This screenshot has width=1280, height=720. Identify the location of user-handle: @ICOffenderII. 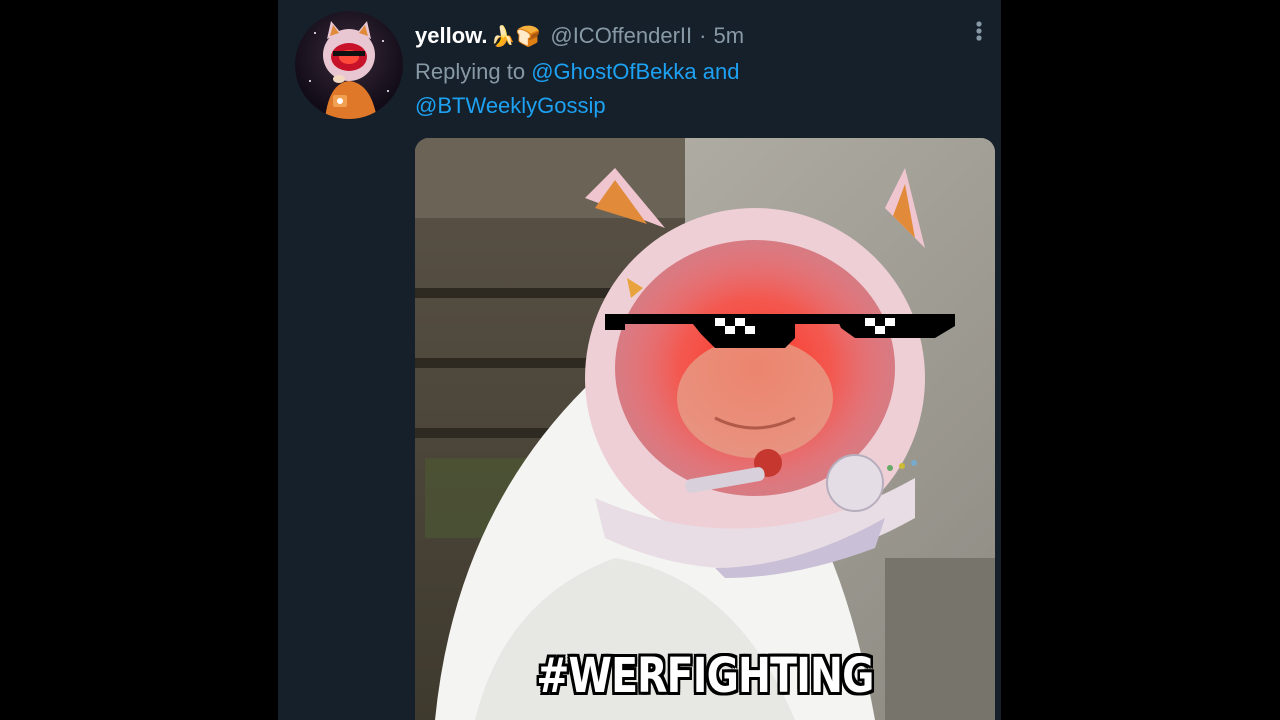
(621, 36).